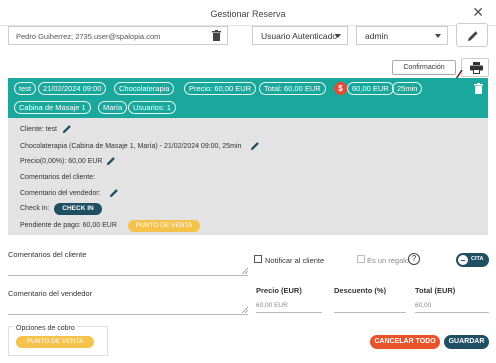  I want to click on pos-button-small: PUNTO DE VENTA, so click(164, 226).